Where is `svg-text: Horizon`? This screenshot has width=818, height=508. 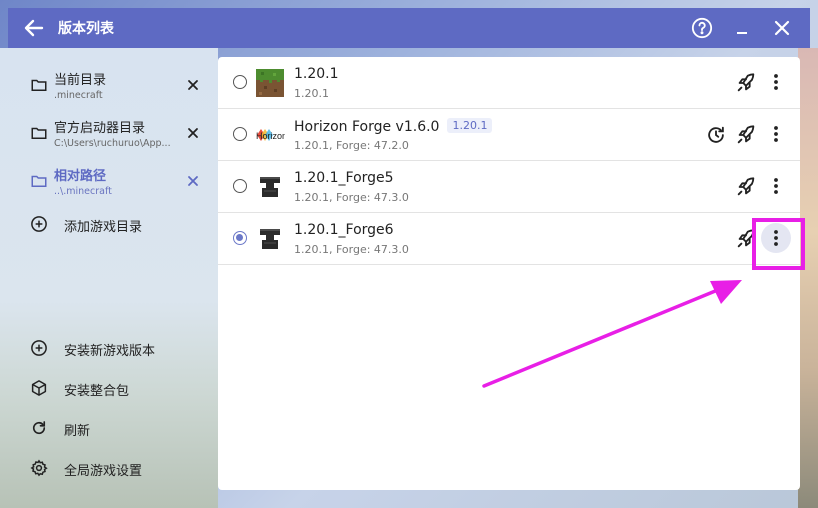
svg-text: Horizon is located at coordinates (270, 136).